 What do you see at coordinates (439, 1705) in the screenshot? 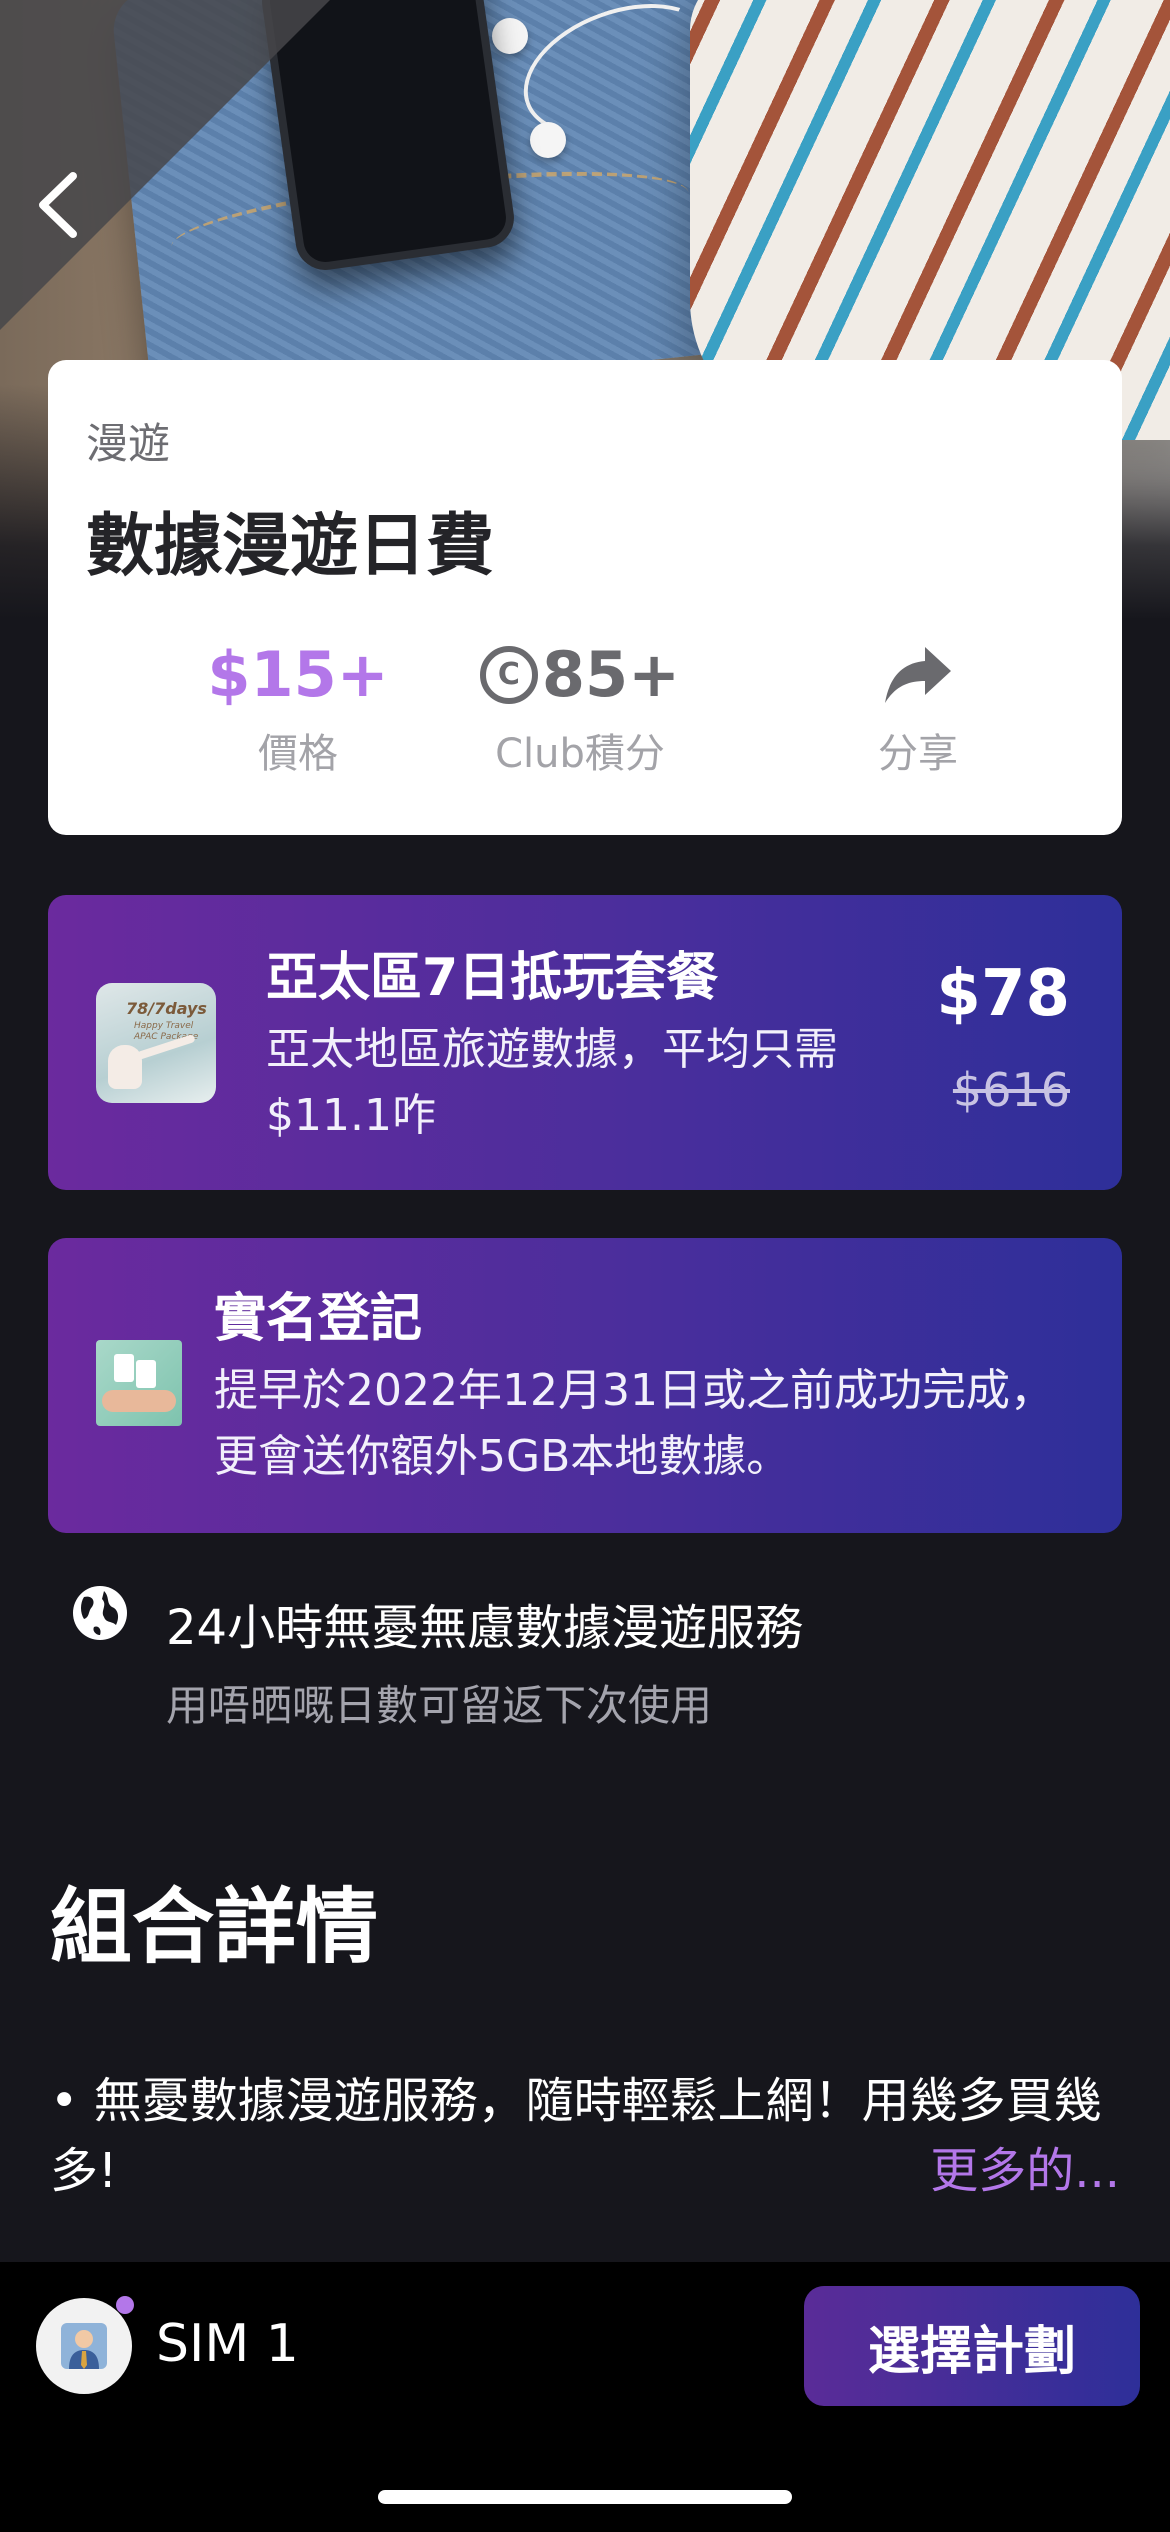
I see `feature-subtitle: 用唔晒嘅日數可留返下次使用` at bounding box center [439, 1705].